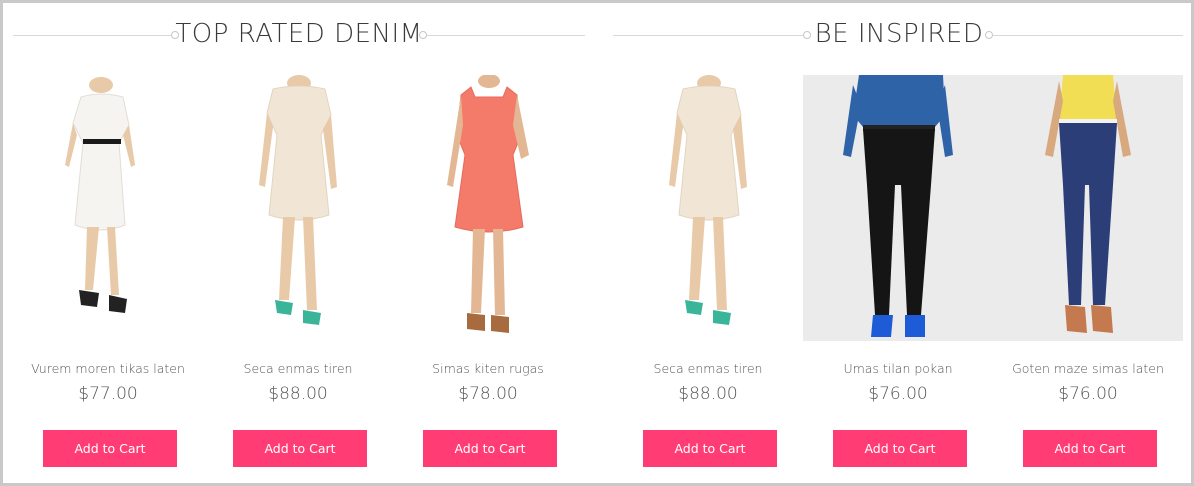  I want to click on product-price: $77.00, so click(108, 394).